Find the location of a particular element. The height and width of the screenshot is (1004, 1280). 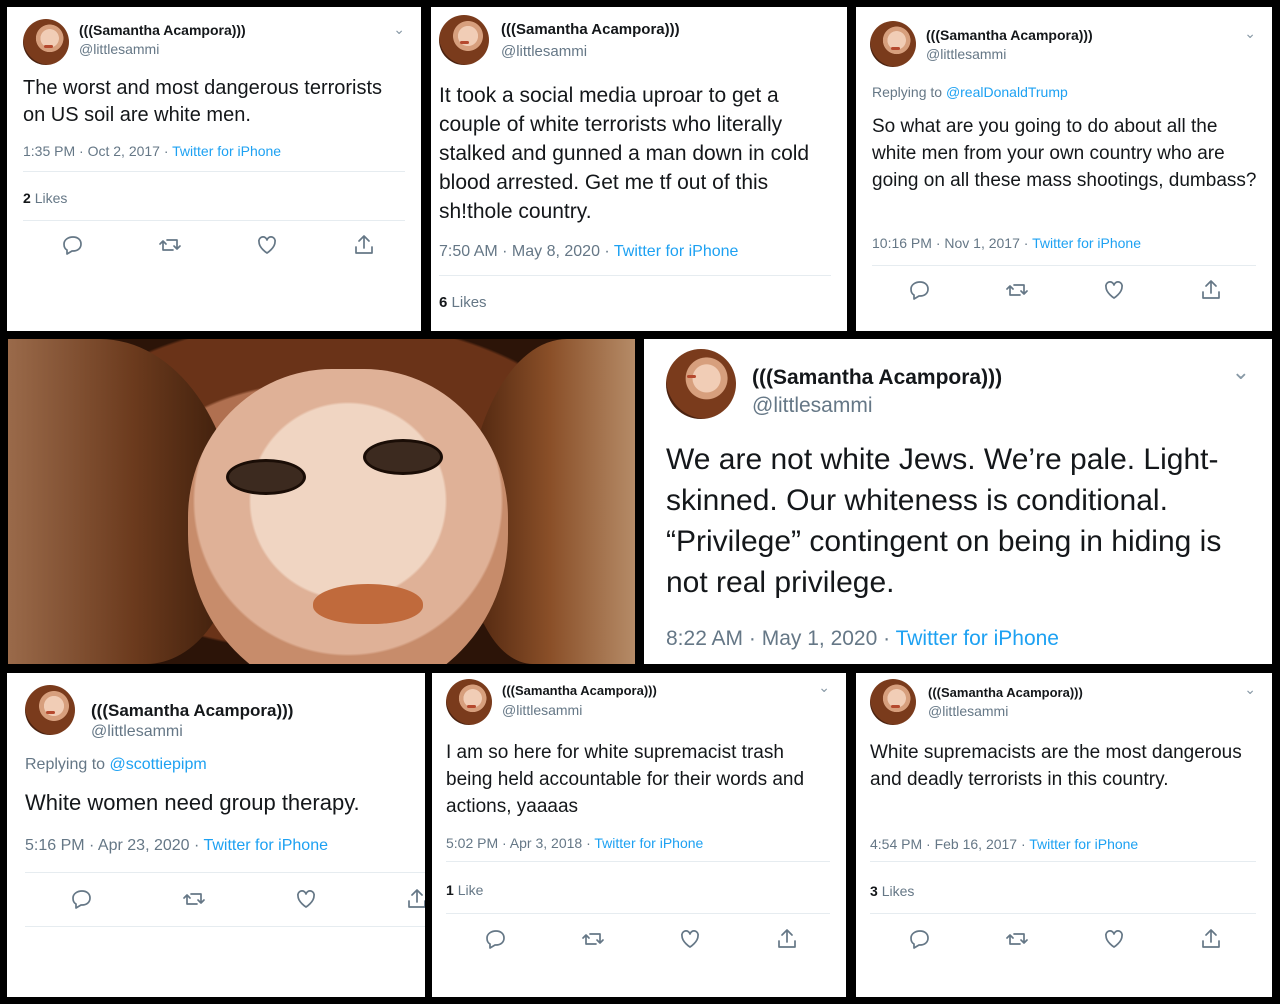

right-eye is located at coordinates (403, 457).